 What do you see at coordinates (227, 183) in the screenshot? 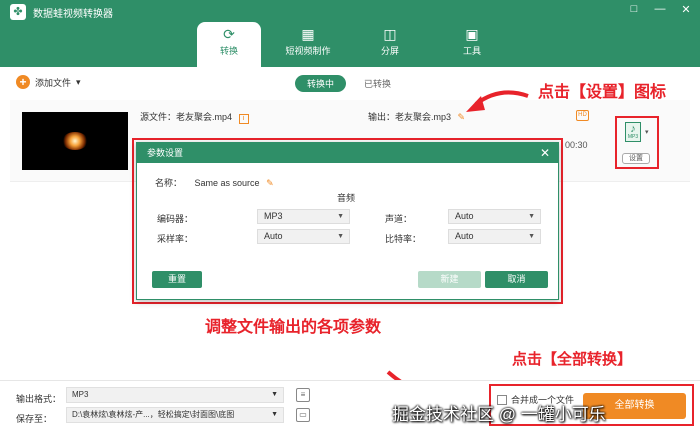
I see `name-value: Same as source` at bounding box center [227, 183].